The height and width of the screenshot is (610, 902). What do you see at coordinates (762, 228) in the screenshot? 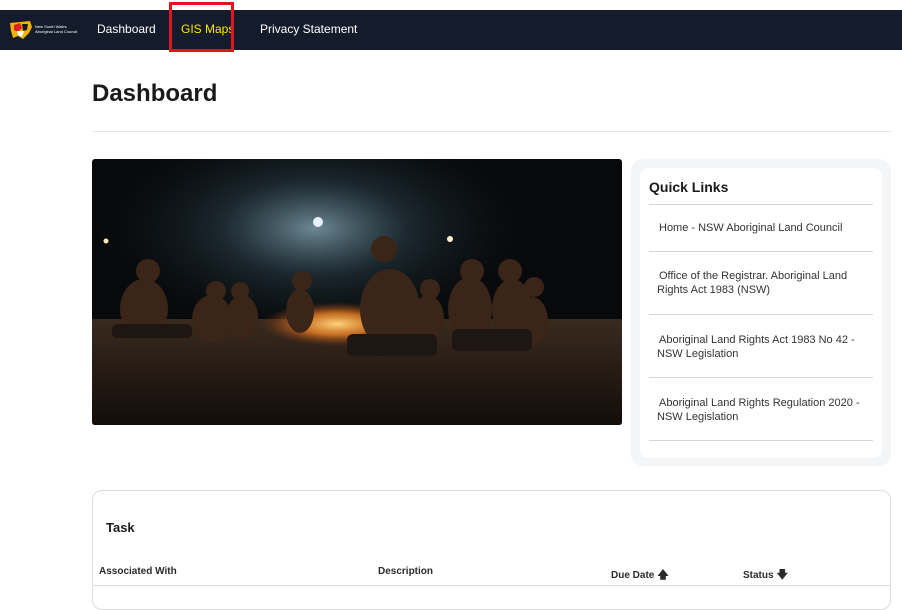
I see `quick-link-nswalc-home: Home - NSW Aboriginal Land Council` at bounding box center [762, 228].